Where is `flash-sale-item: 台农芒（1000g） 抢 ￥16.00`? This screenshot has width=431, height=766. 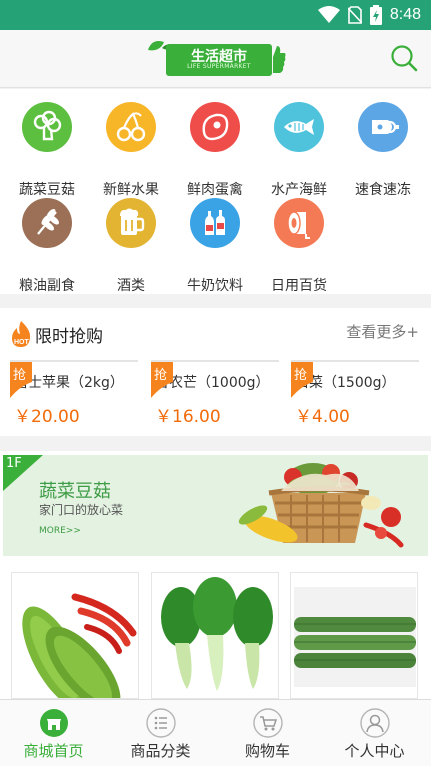
flash-sale-item: 台农芒（1000g） 抢 ￥16.00 is located at coordinates (215, 394).